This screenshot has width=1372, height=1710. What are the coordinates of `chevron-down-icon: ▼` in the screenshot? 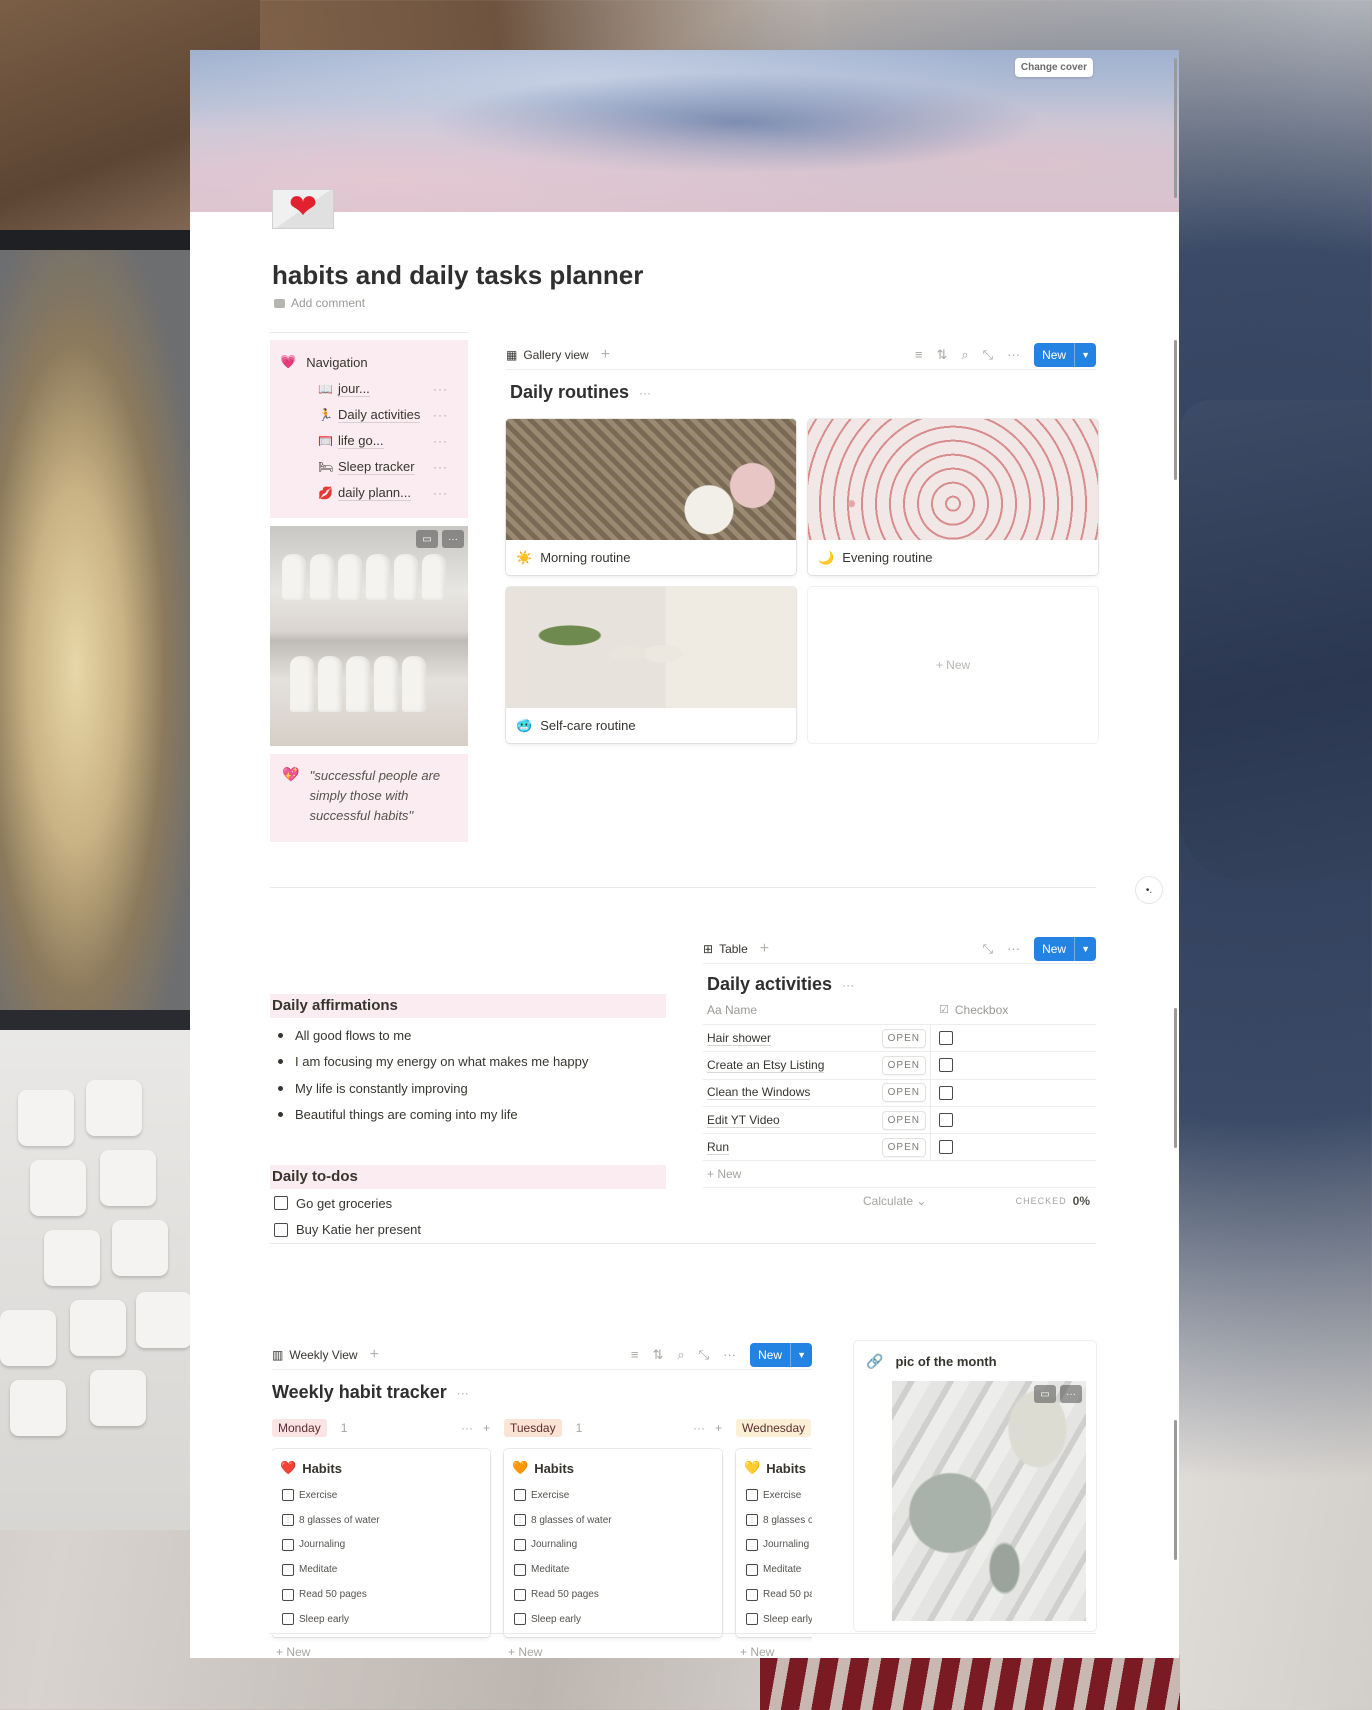 It's located at (1085, 354).